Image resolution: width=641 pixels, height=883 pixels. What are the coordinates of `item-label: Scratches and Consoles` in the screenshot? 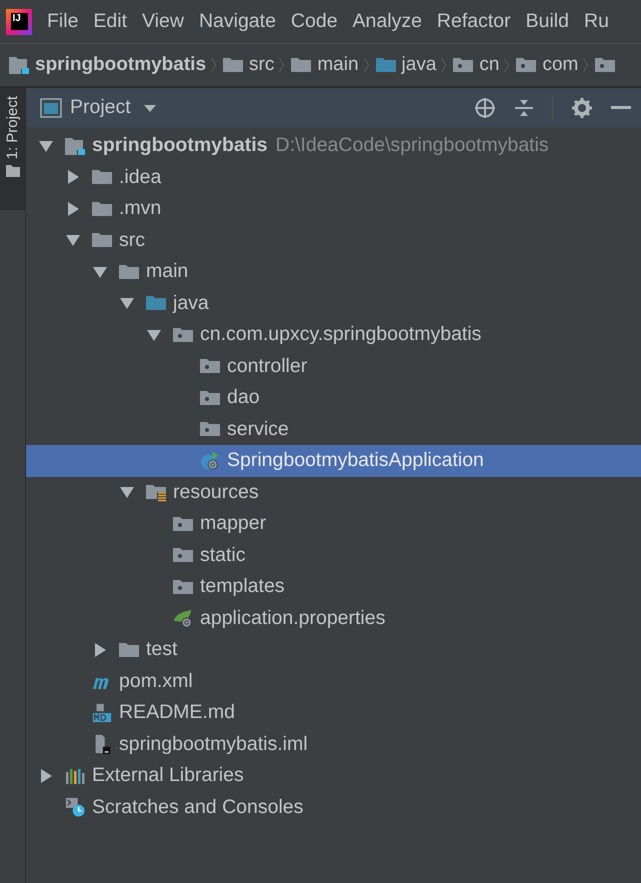 It's located at (198, 807).